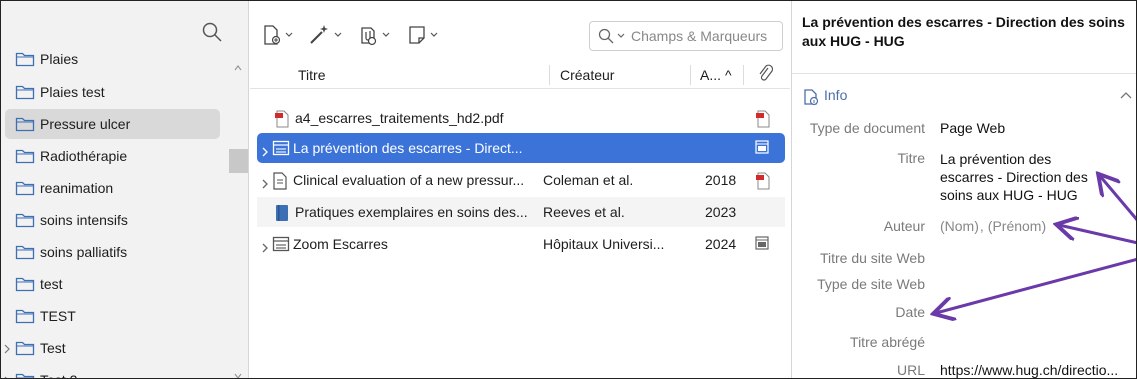  What do you see at coordinates (77, 188) in the screenshot?
I see `collection-label: reanimation` at bounding box center [77, 188].